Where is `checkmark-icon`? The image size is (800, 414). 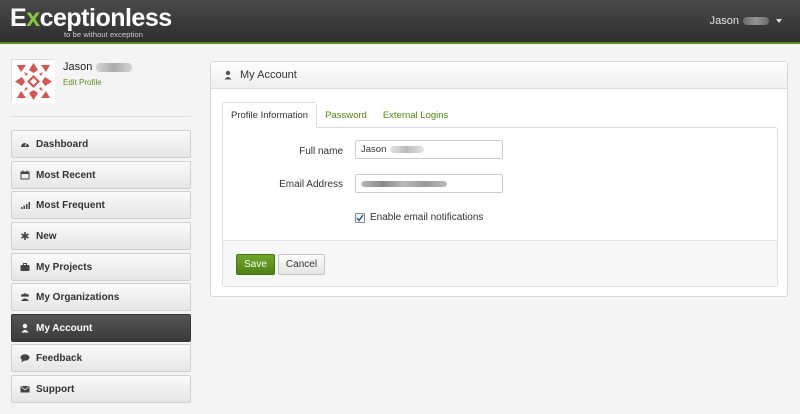
checkmark-icon is located at coordinates (360, 218).